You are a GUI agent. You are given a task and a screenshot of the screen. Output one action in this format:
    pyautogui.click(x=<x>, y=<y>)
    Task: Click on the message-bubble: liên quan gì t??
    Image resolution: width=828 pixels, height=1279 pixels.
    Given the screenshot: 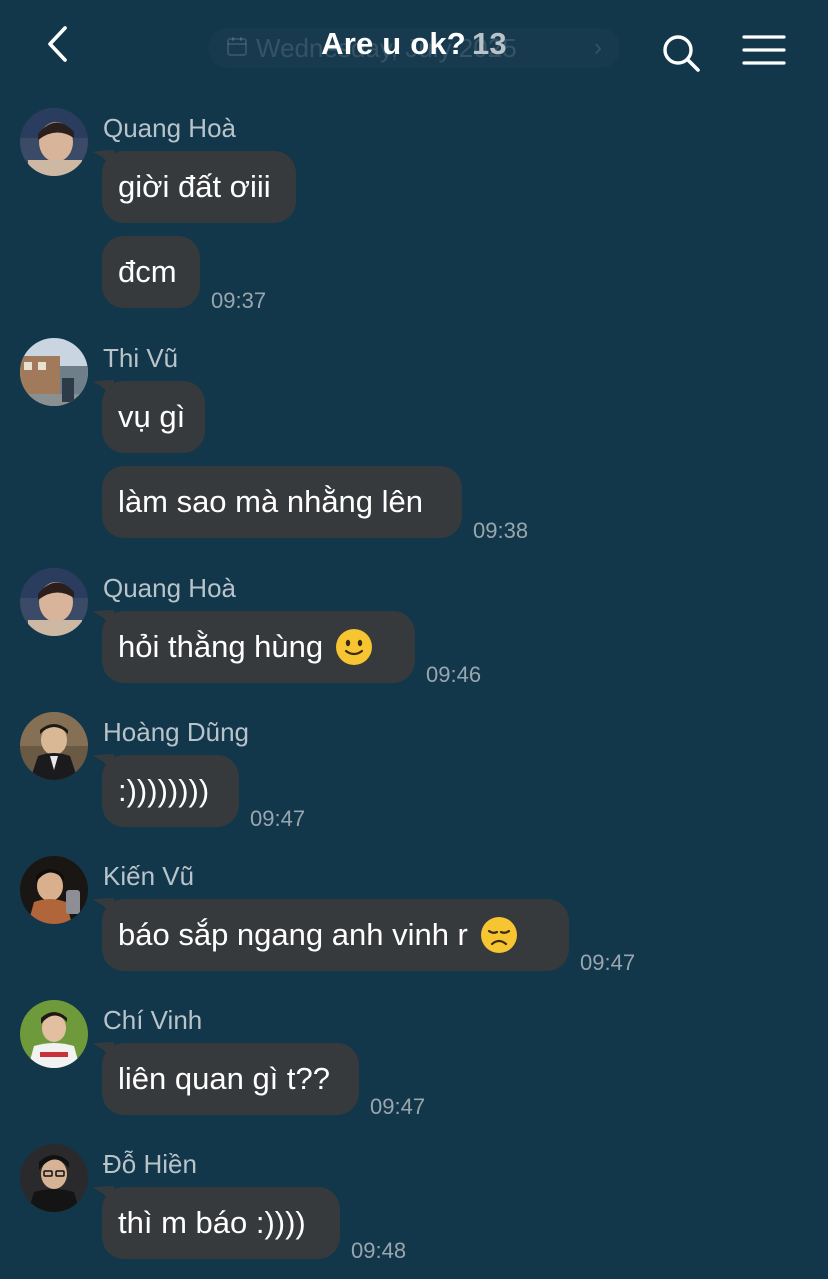 What is the action you would take?
    pyautogui.click(x=230, y=1079)
    